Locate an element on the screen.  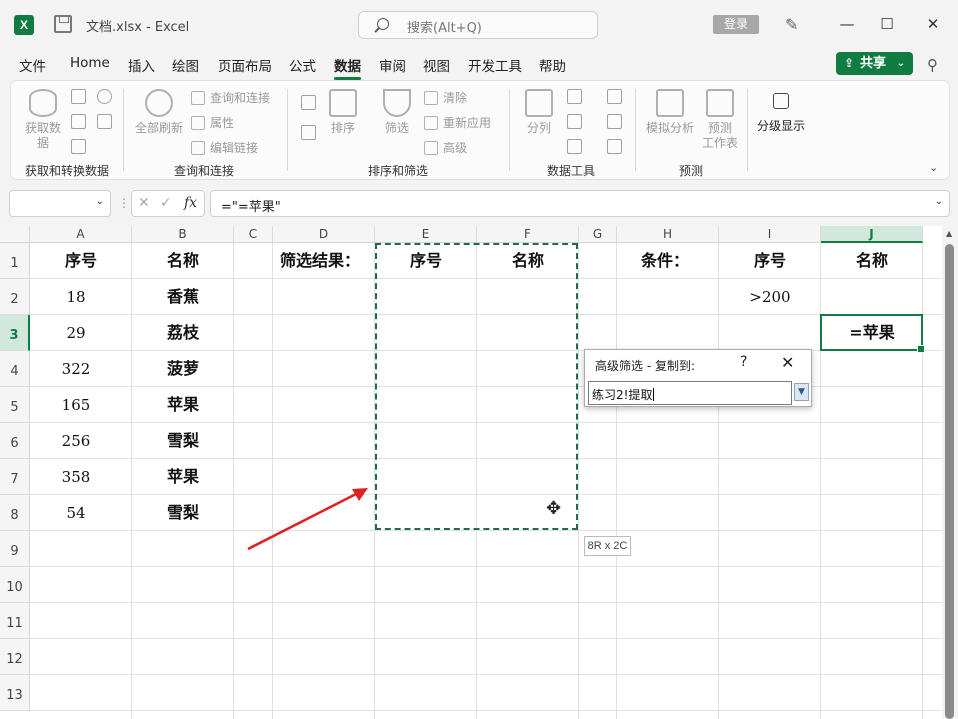
row-header-8: 8 is located at coordinates (15, 513).